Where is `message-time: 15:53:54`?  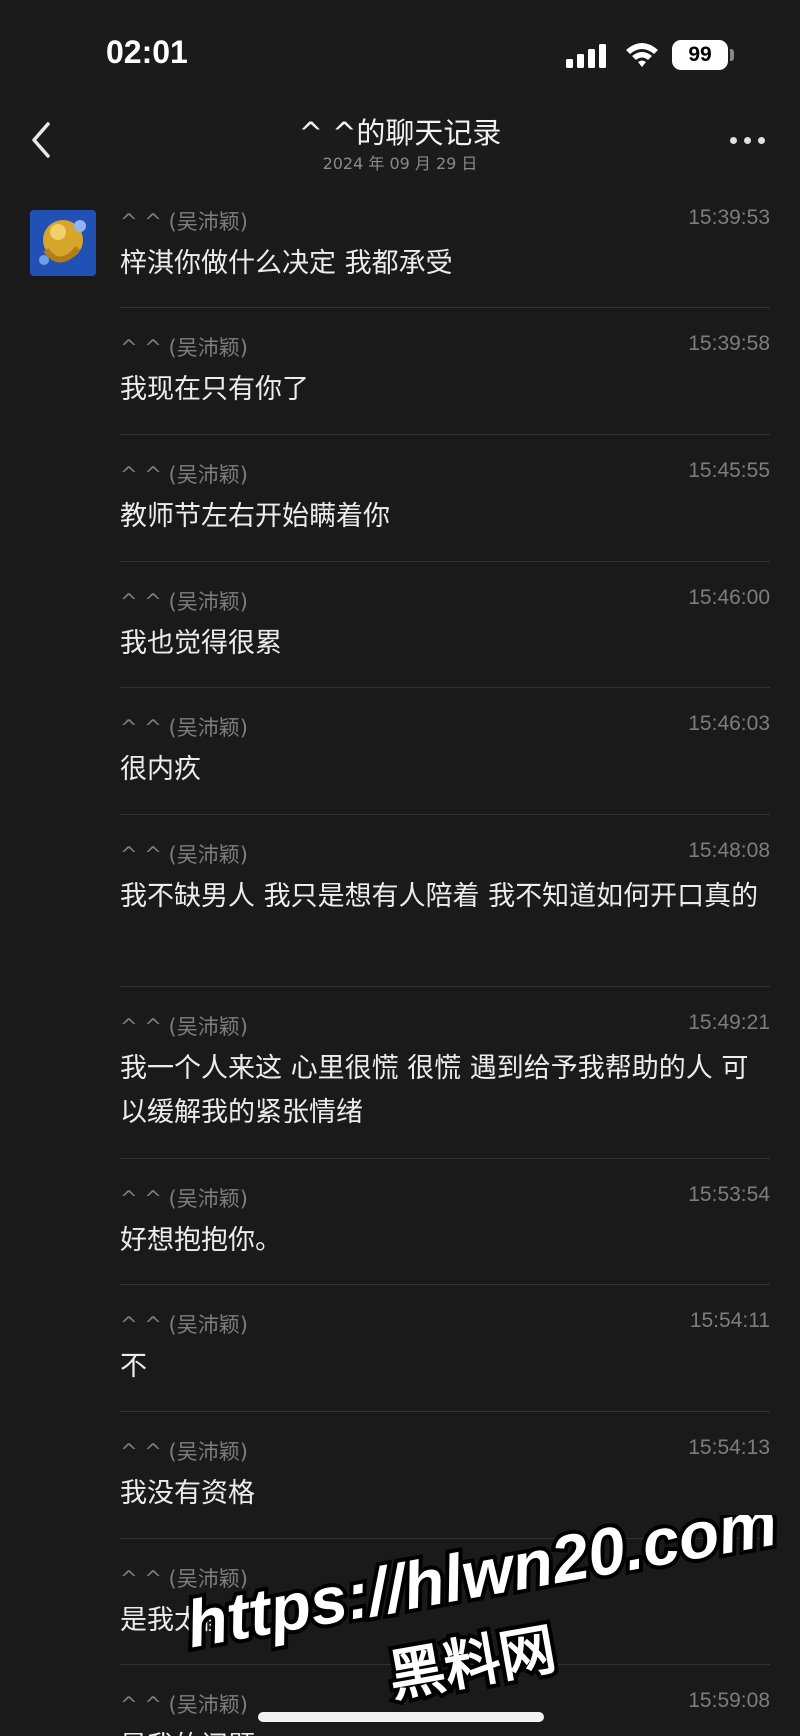 message-time: 15:53:54 is located at coordinates (729, 1194).